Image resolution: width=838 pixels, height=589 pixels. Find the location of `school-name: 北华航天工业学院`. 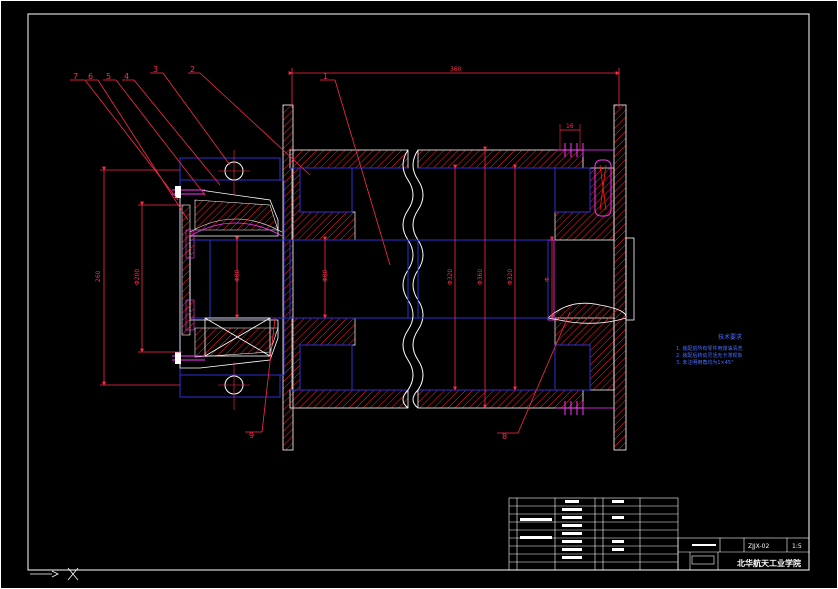

school-name: 北华航天工业学院 is located at coordinates (769, 563).